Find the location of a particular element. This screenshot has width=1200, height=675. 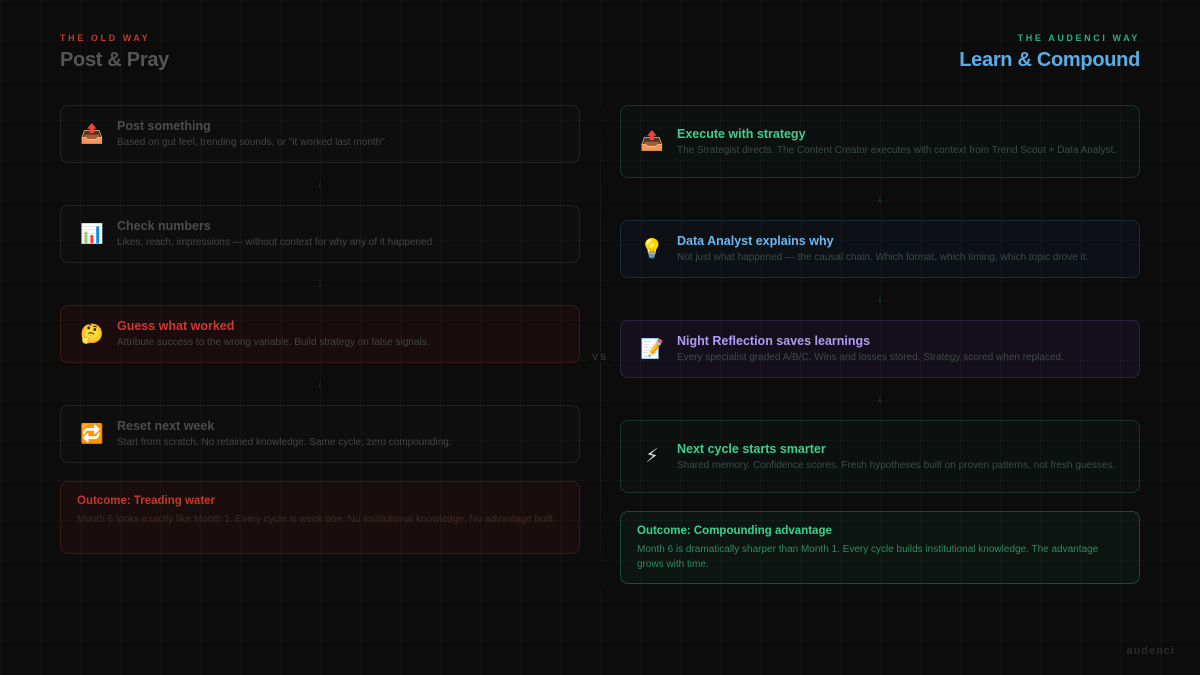

center-divider is located at coordinates (600, 348).